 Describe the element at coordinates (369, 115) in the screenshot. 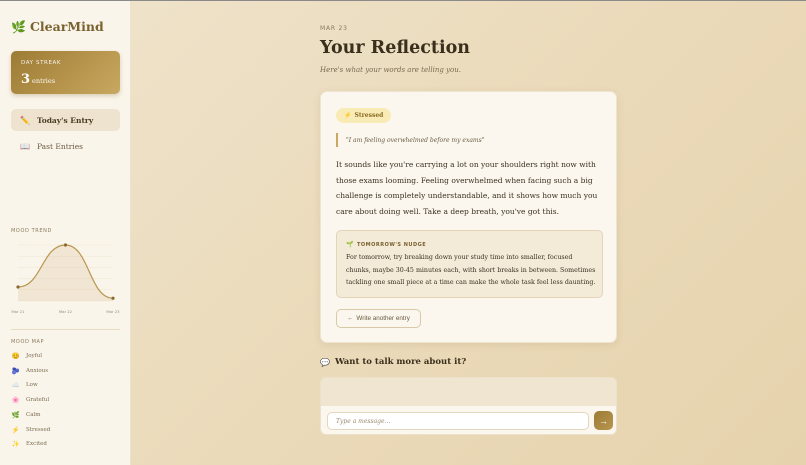

I see `mood-badge-label: Stressed` at that location.